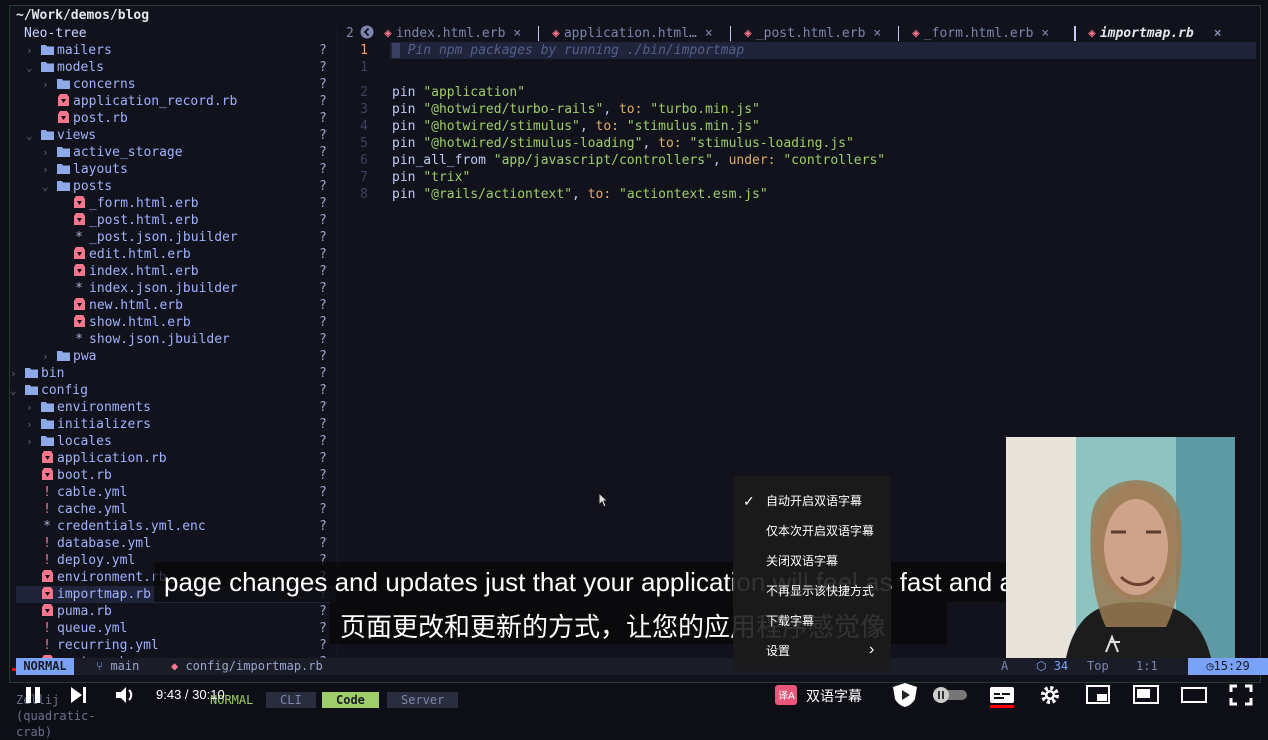 This screenshot has width=1268, height=740. I want to click on zellij-tab-cli: CLI, so click(291, 700).